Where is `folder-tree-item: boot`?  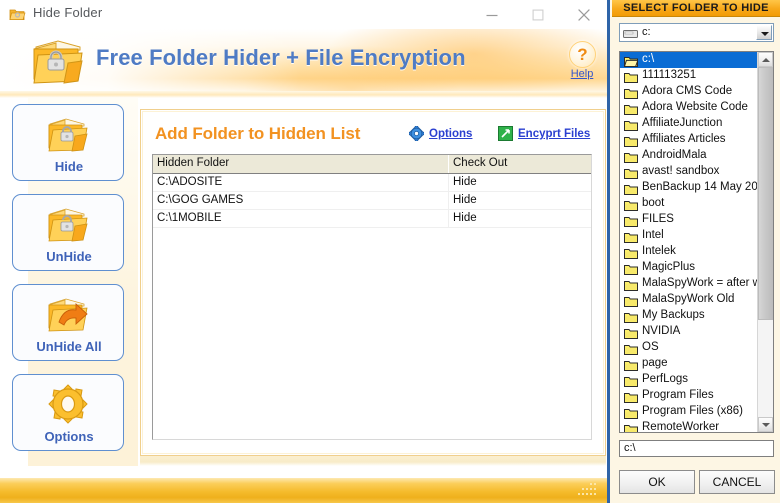 folder-tree-item: boot is located at coordinates (689, 204).